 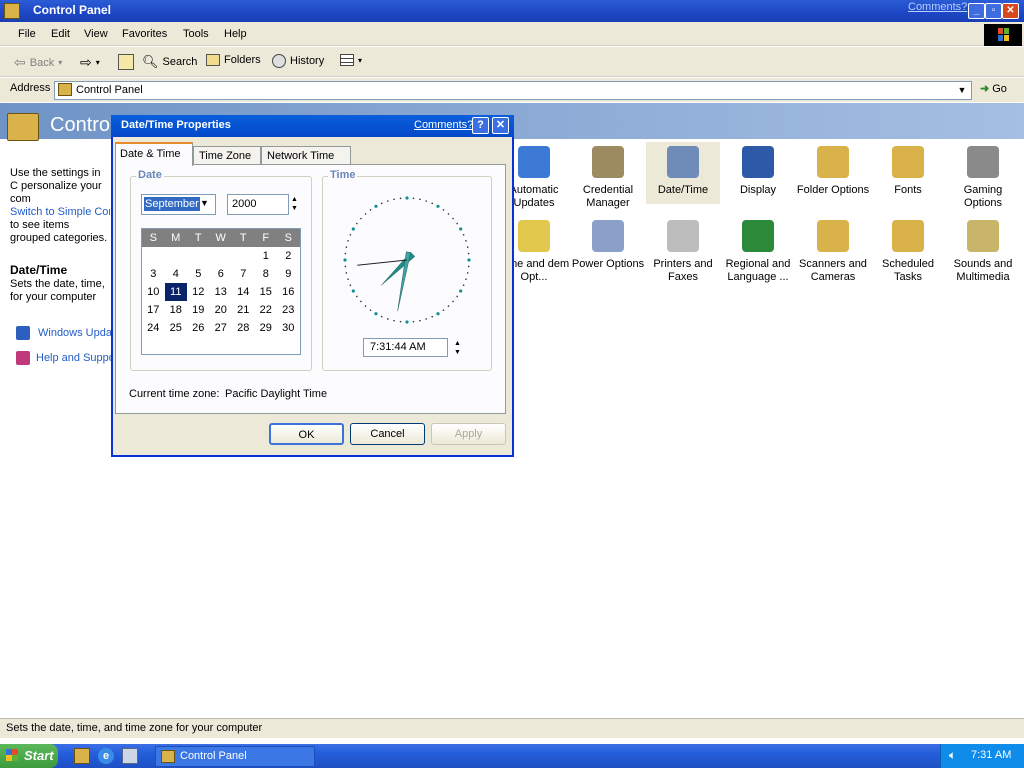 I want to click on cp-item: Date/Time, so click(x=683, y=173).